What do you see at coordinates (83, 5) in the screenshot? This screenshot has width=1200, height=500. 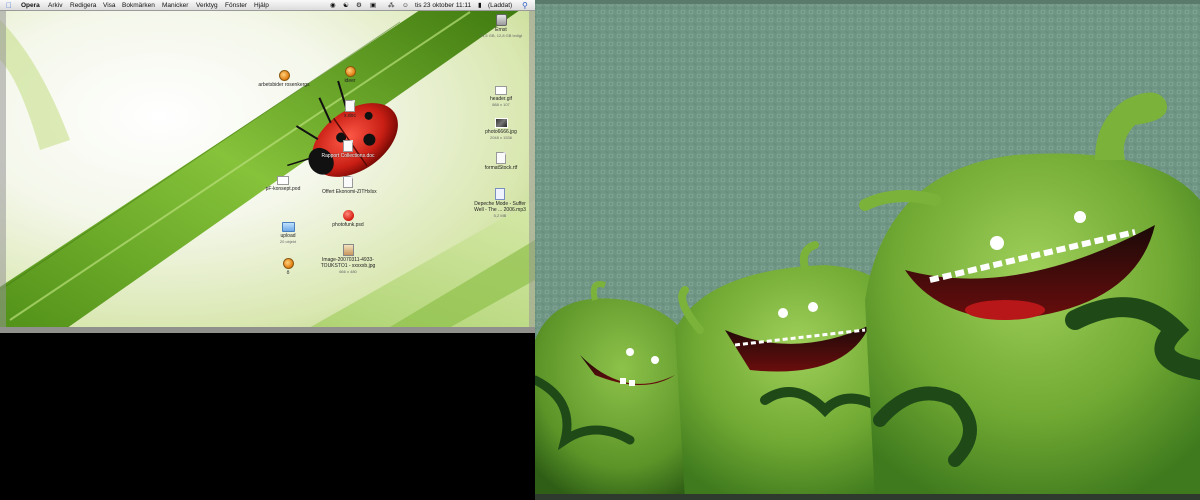 I see `menu-redigera: Redigera` at bounding box center [83, 5].